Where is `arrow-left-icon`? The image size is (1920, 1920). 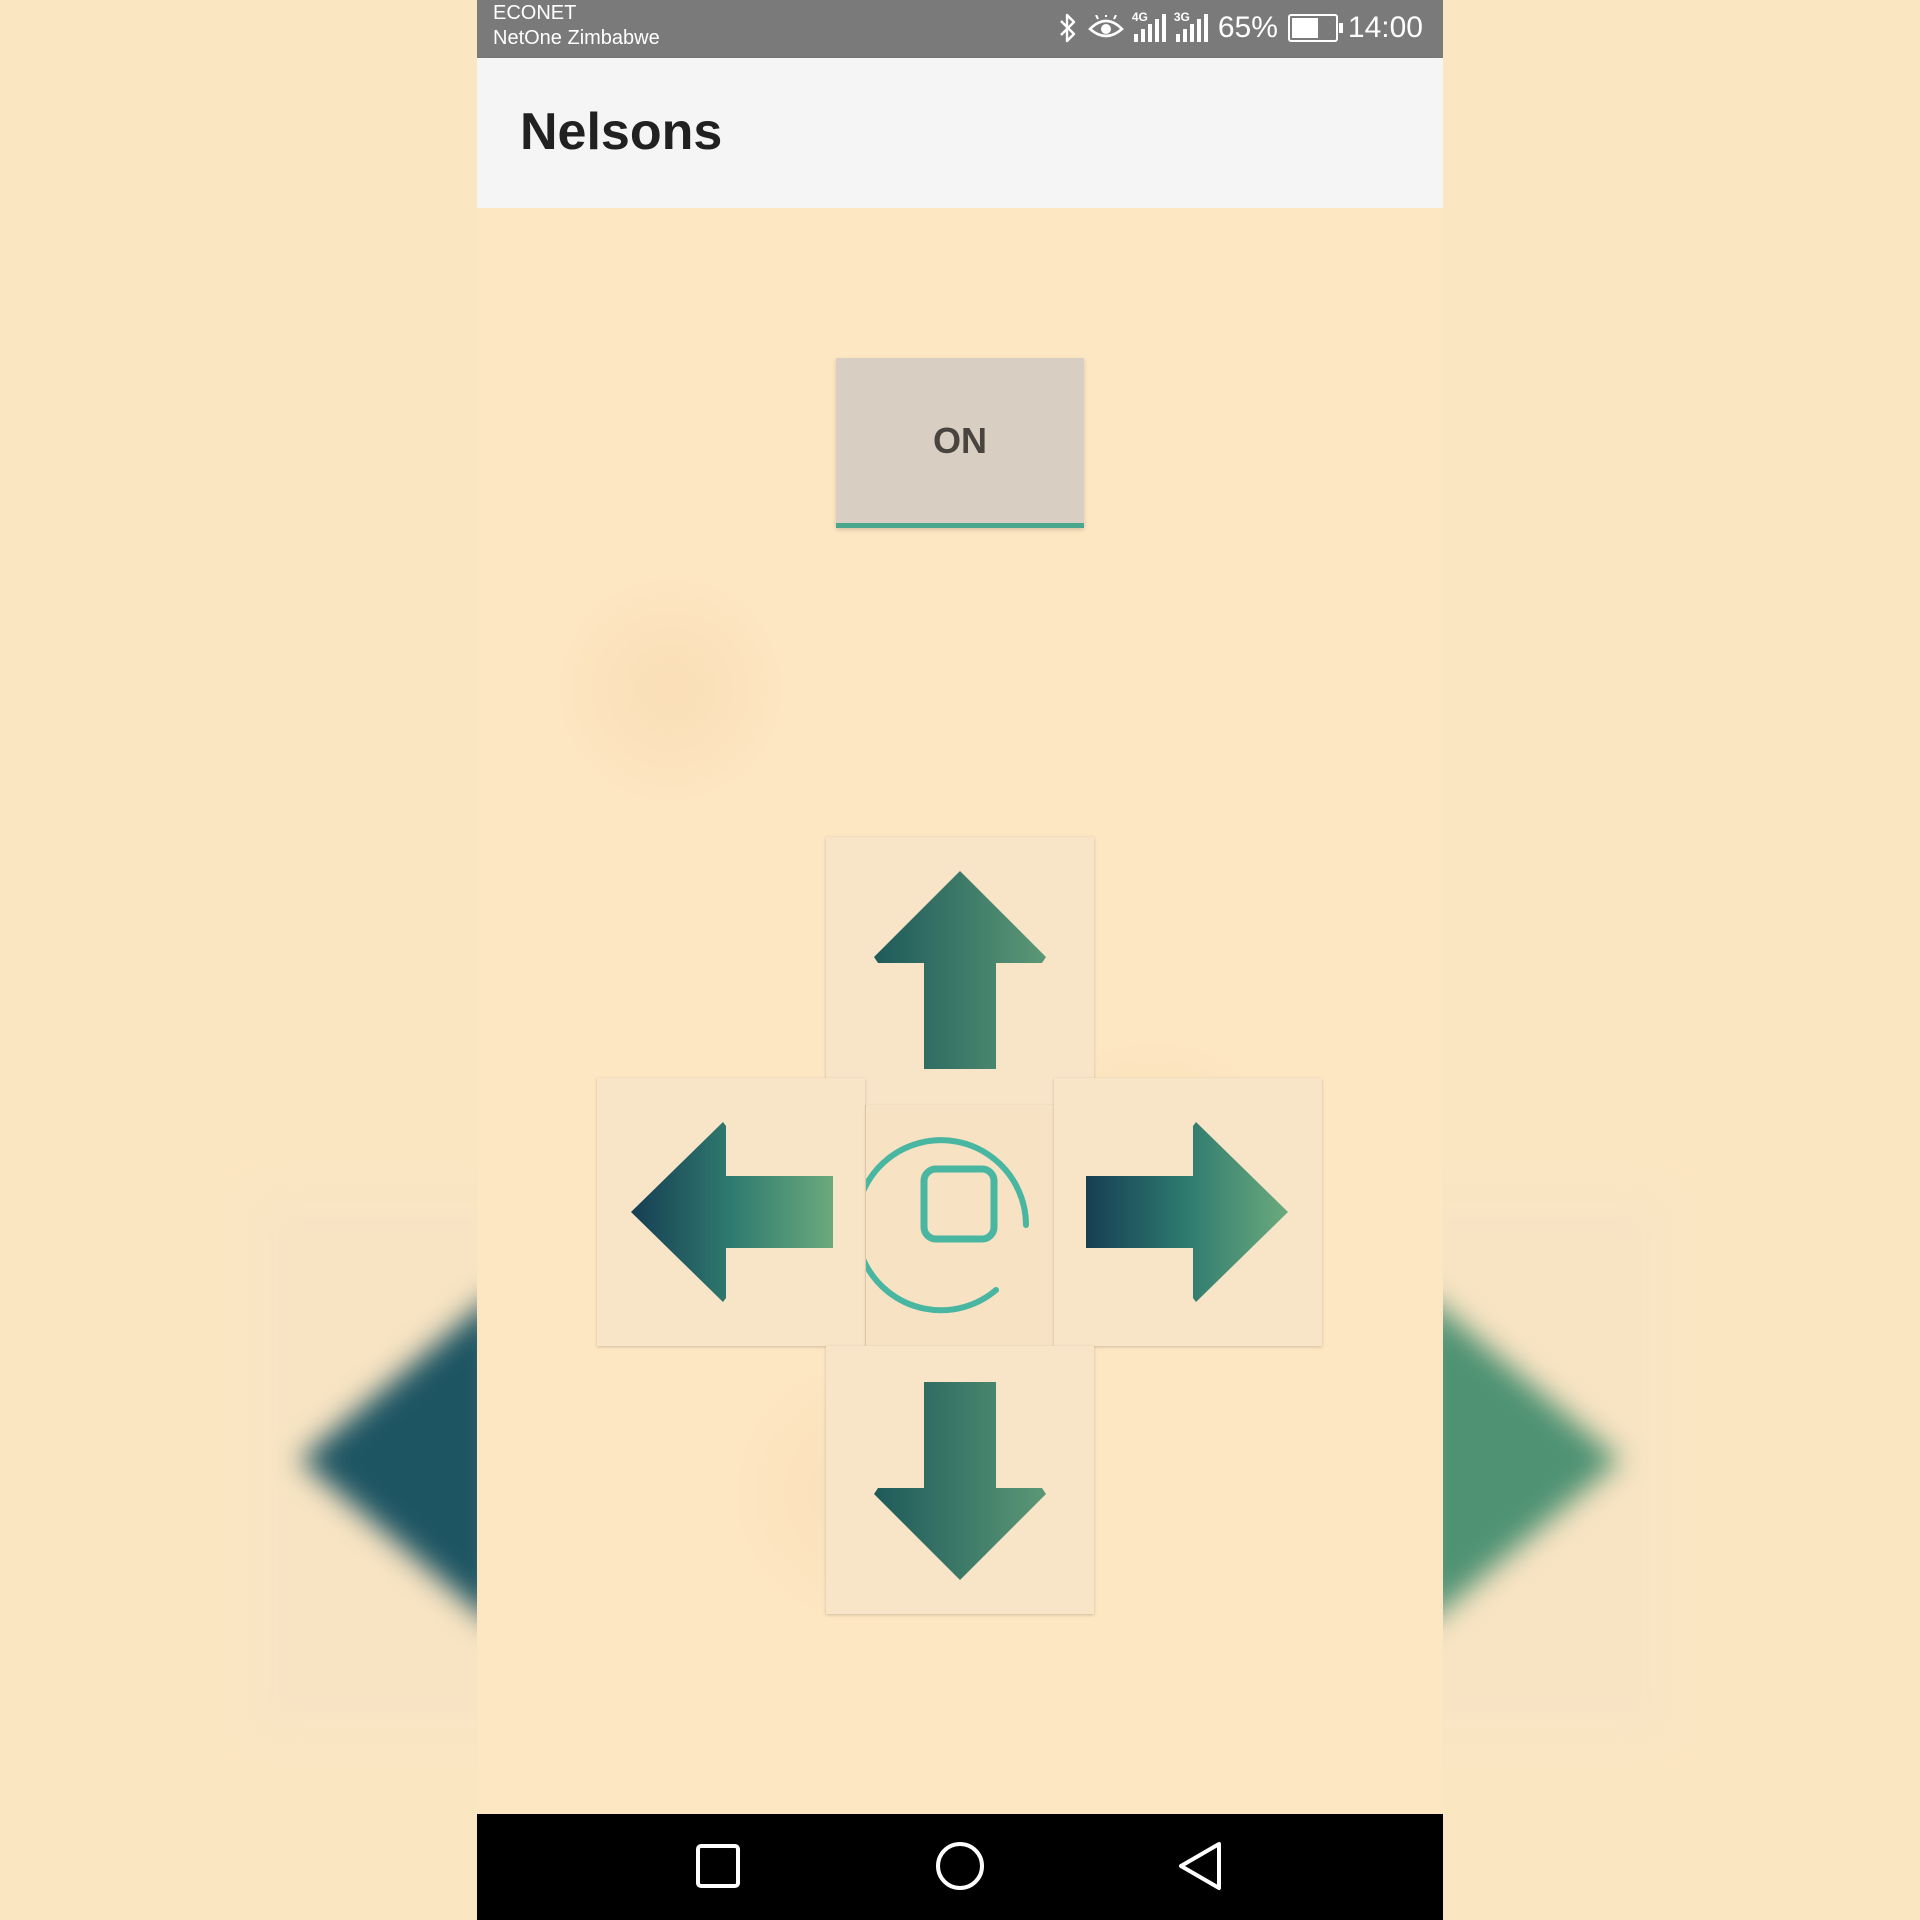 arrow-left-icon is located at coordinates (732, 1212).